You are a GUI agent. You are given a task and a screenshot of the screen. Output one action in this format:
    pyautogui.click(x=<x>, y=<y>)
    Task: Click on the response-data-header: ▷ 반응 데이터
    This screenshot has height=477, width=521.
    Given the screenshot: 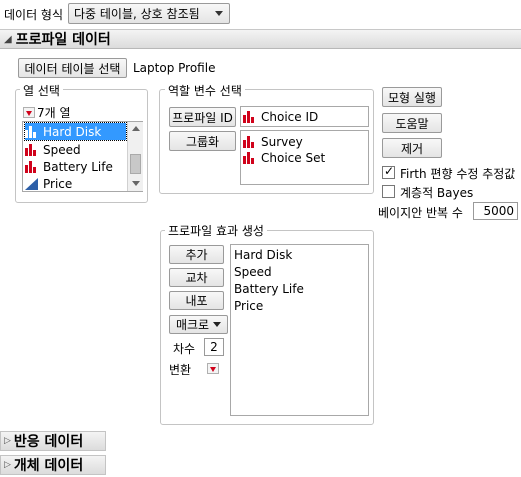 What is the action you would take?
    pyautogui.click(x=53, y=441)
    